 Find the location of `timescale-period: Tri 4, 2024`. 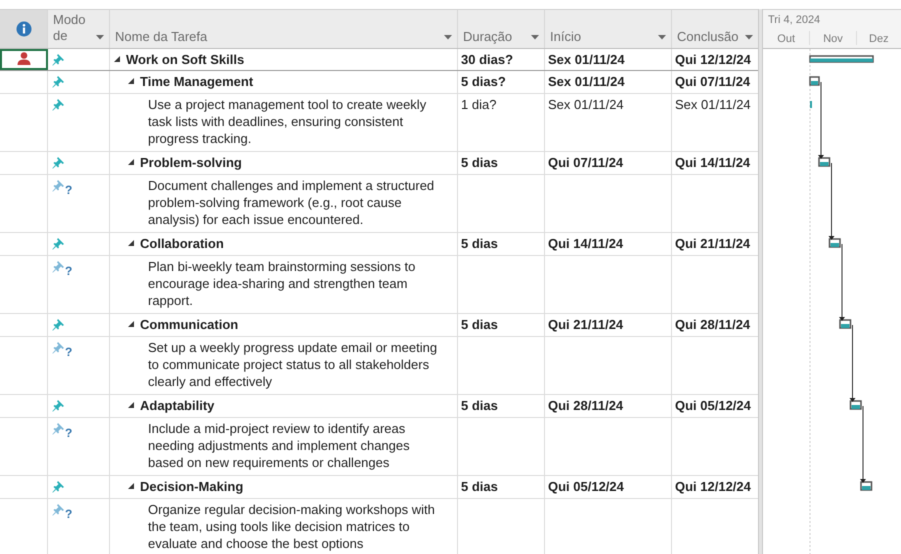

timescale-period: Tri 4, 2024 is located at coordinates (794, 20).